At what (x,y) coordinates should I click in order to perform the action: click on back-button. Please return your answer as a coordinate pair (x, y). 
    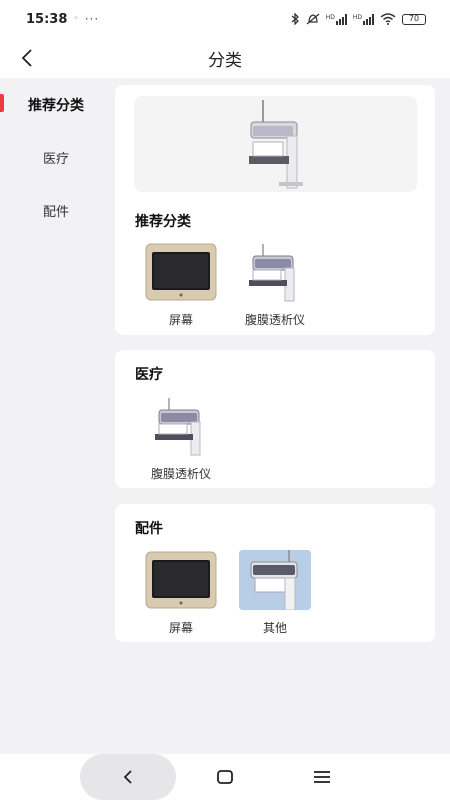
    Looking at the image, I should click on (27, 58).